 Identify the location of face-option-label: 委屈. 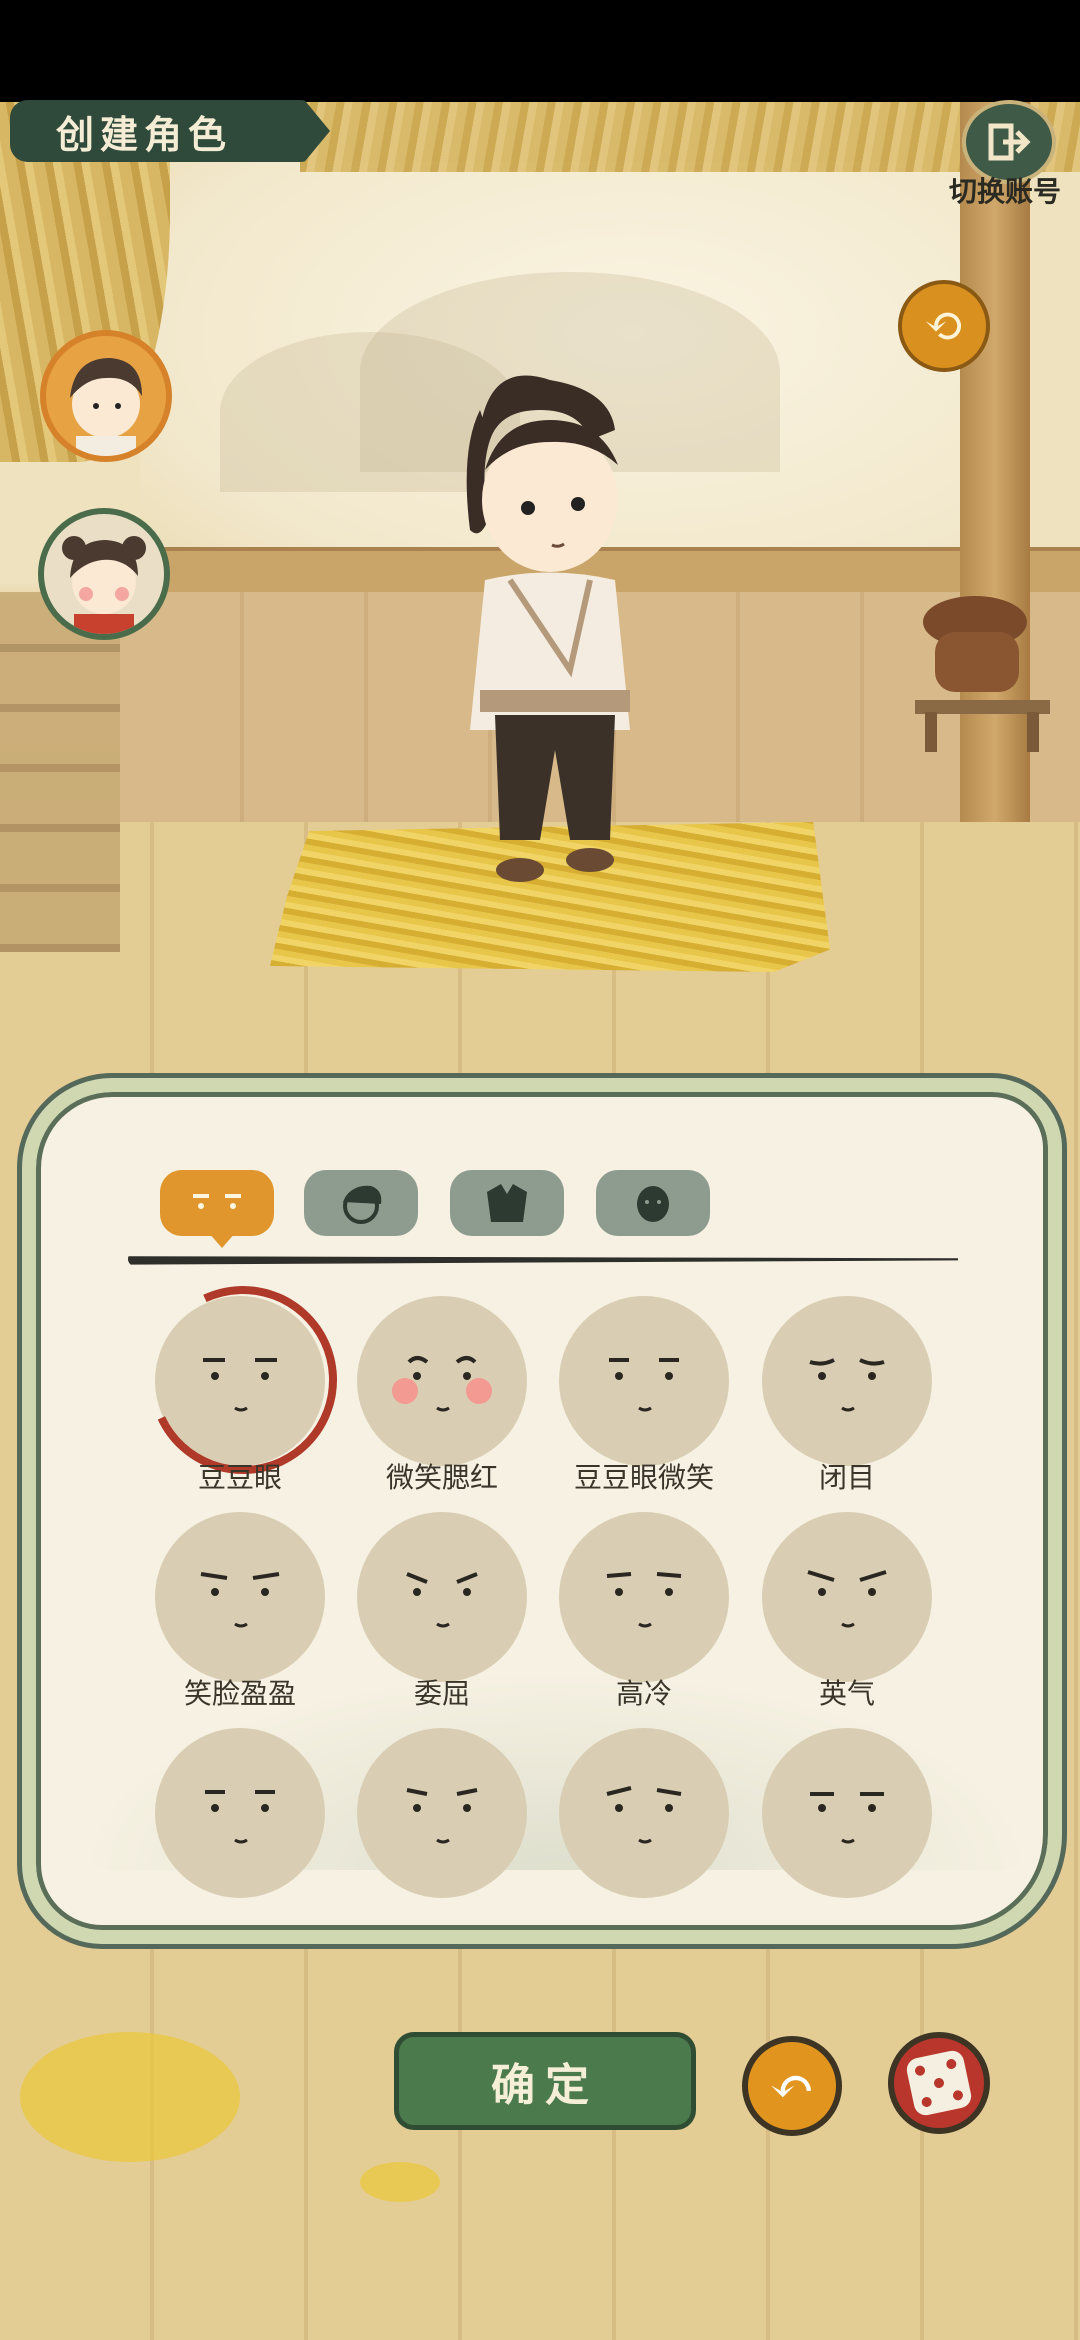
(441, 1693).